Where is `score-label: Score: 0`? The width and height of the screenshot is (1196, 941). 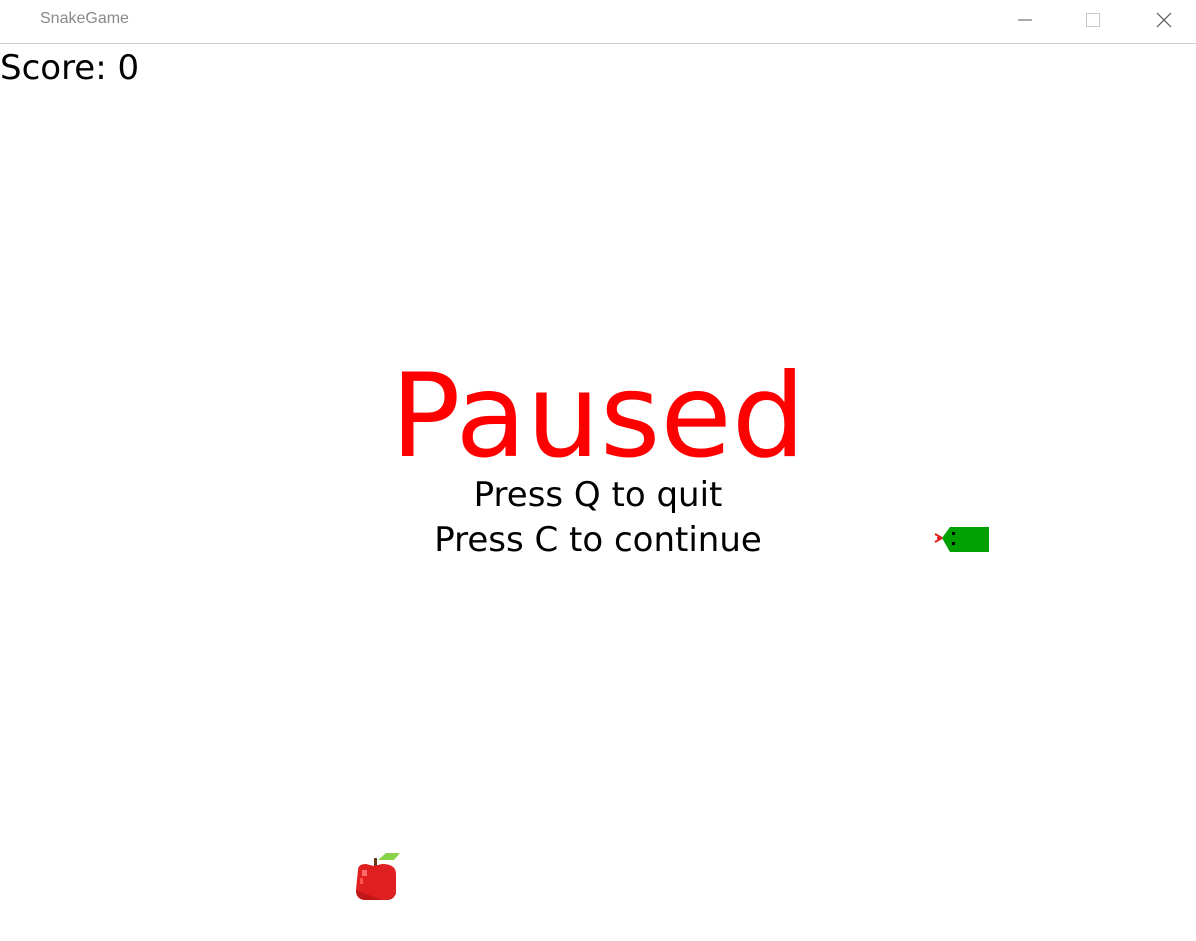
score-label: Score: 0 is located at coordinates (70, 68).